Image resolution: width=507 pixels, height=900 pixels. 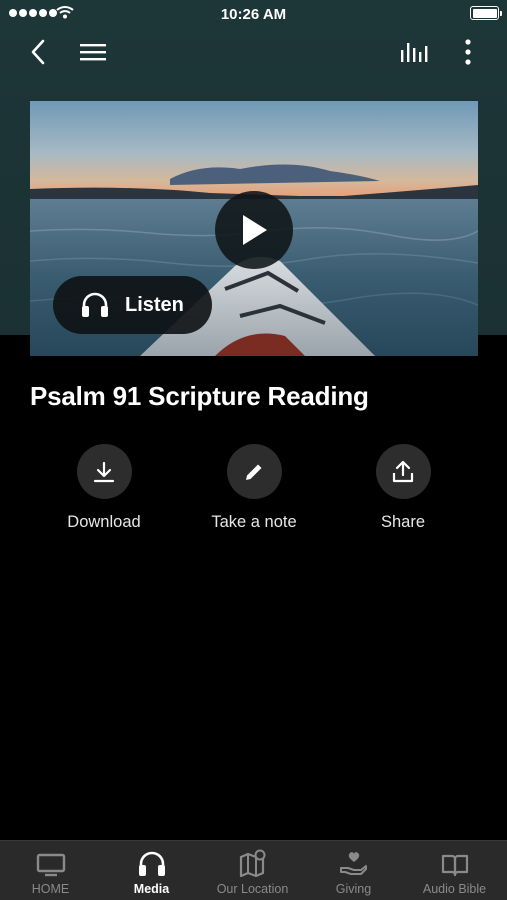 What do you see at coordinates (104, 522) in the screenshot?
I see `download-label: Download` at bounding box center [104, 522].